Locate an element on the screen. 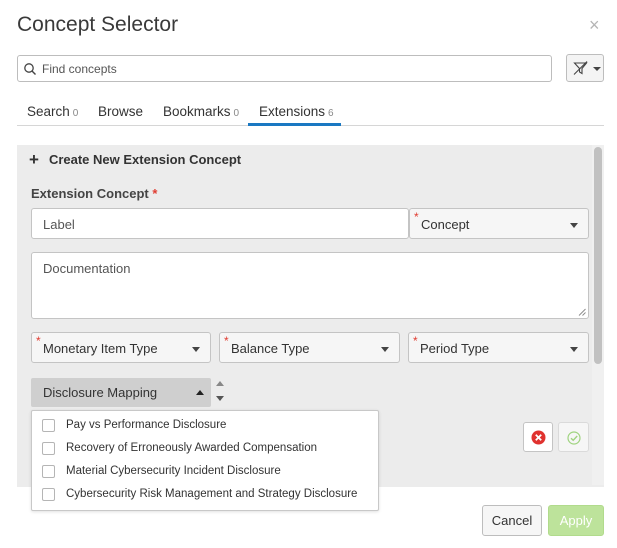 This screenshot has height=548, width=617. tab-extensions: Extensions 6 is located at coordinates (296, 111).